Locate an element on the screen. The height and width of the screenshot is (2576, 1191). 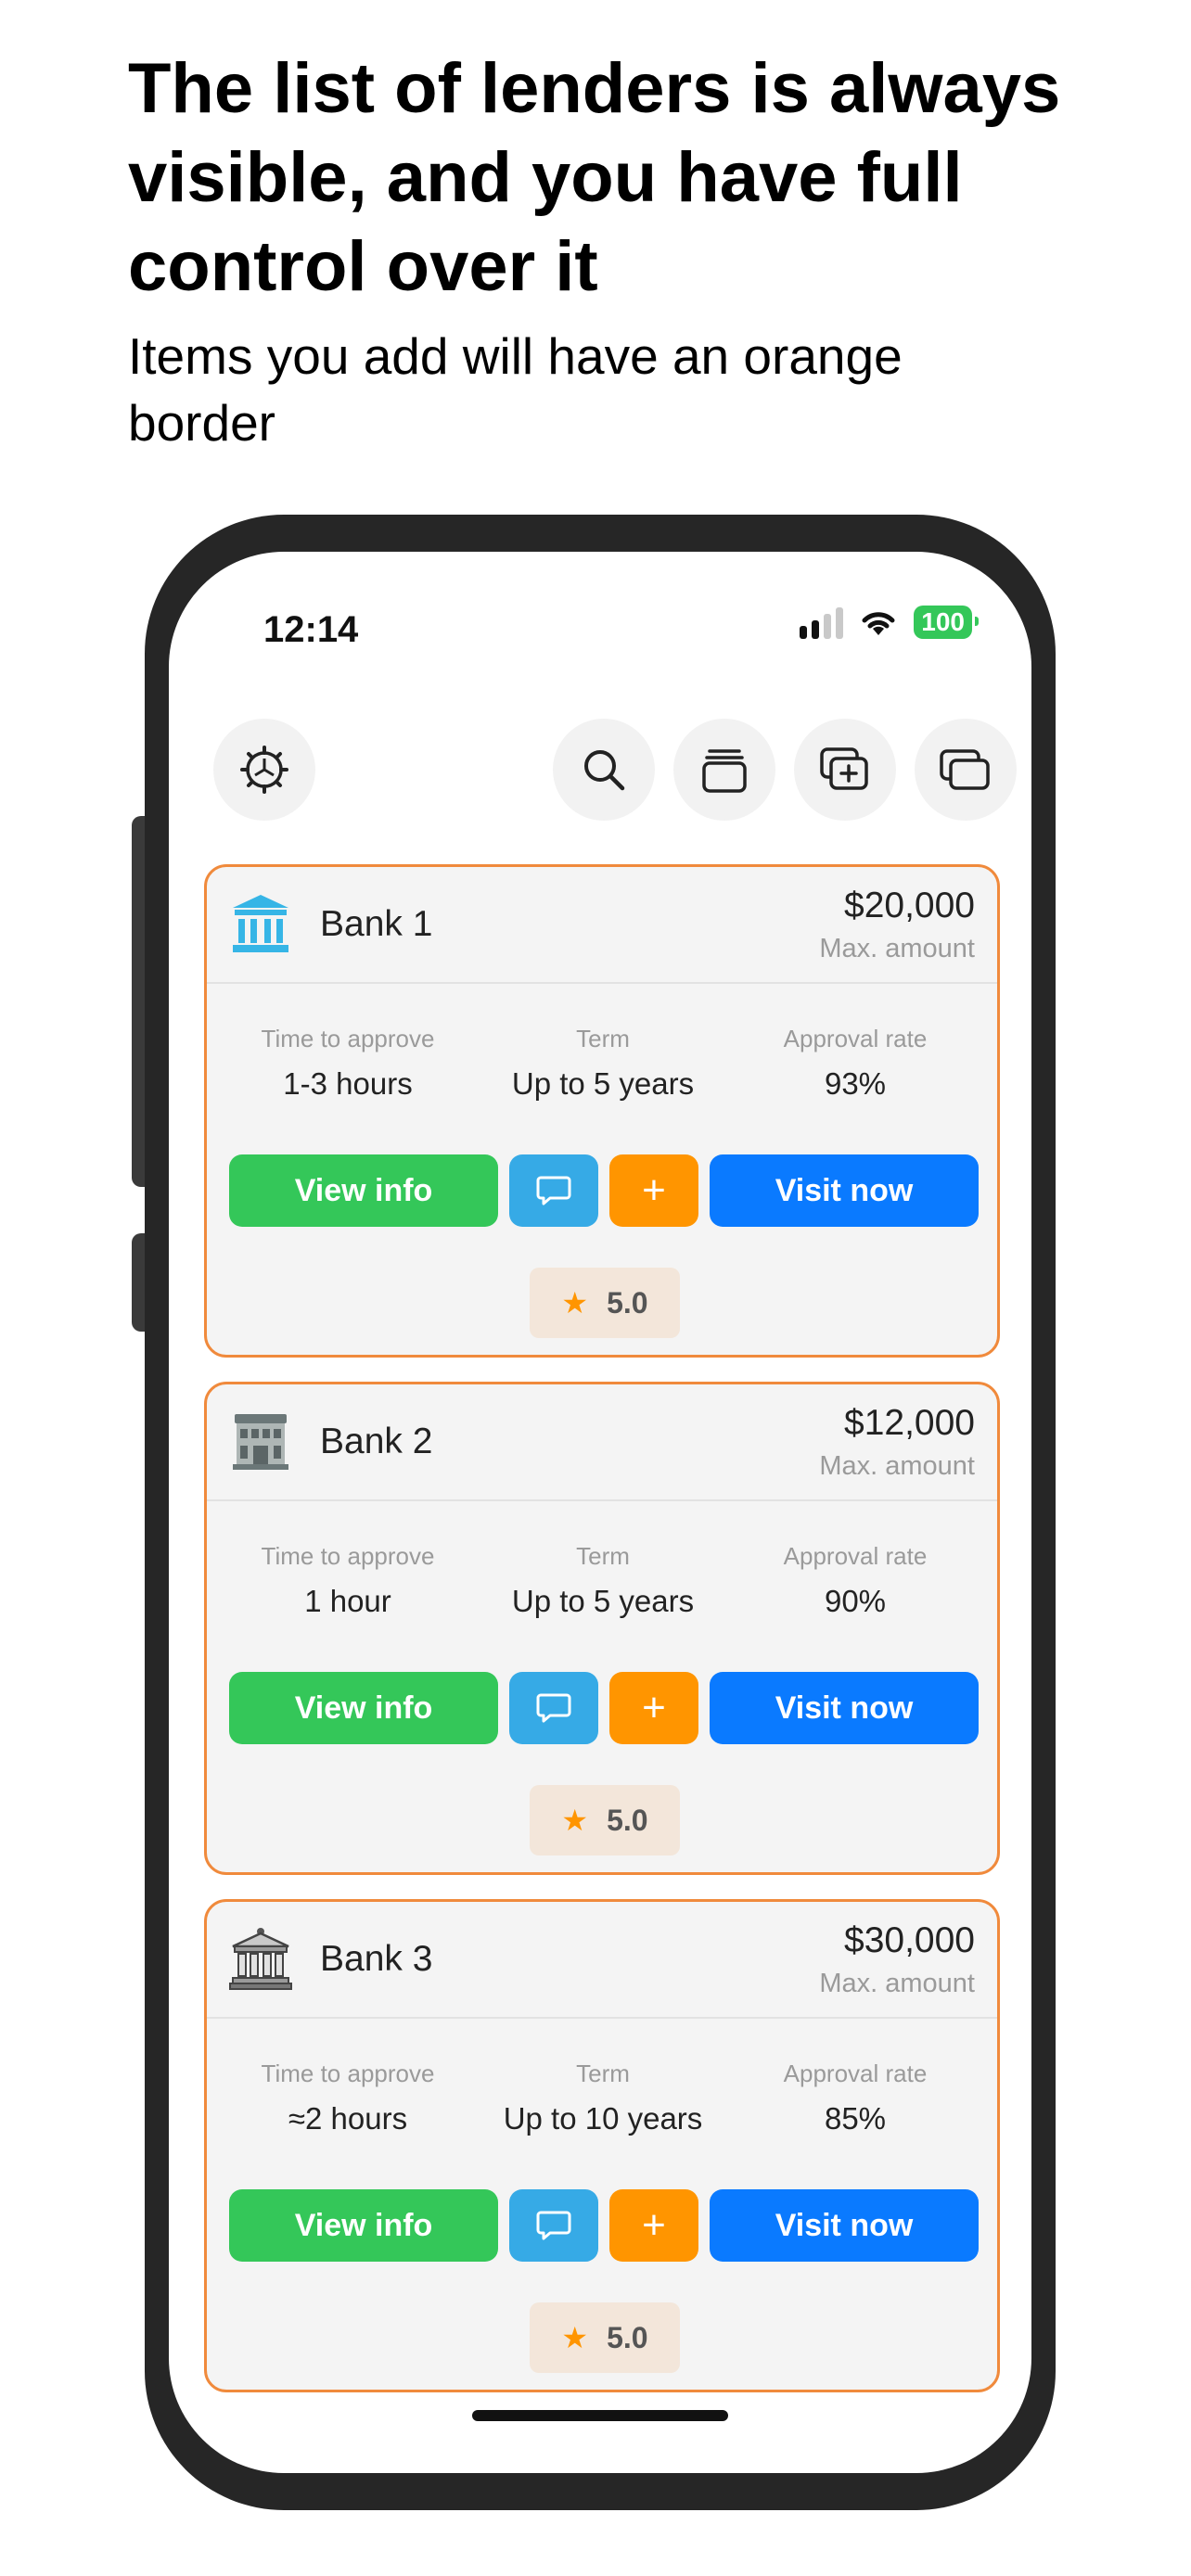
search-icon is located at coordinates (604, 770).